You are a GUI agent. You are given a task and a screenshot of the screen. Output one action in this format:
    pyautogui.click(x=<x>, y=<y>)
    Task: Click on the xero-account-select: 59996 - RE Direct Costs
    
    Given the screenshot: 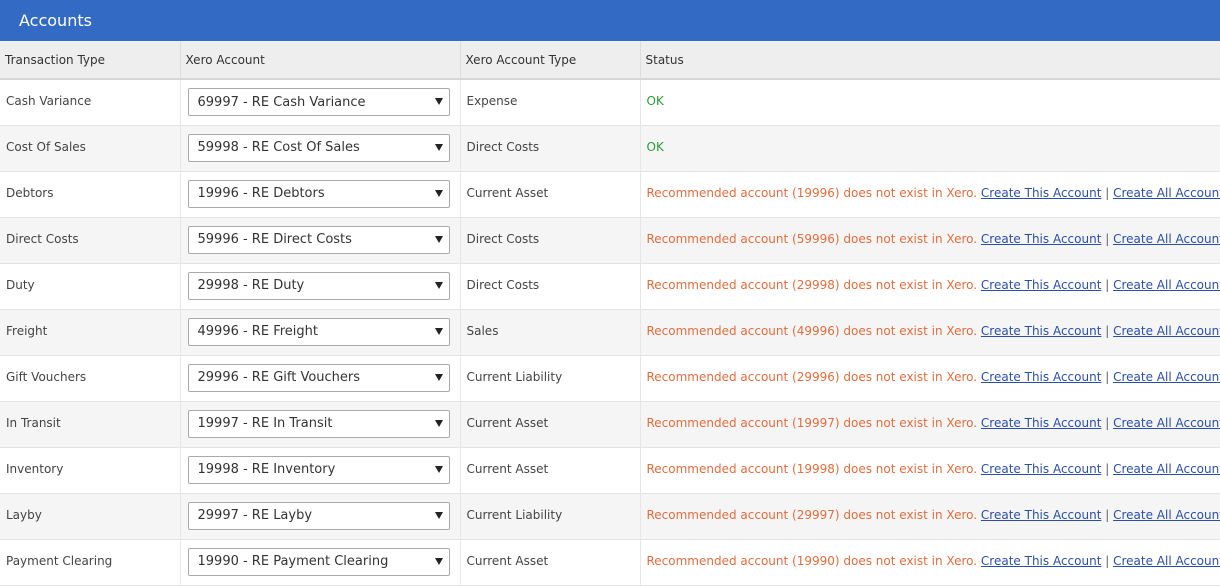 What is the action you would take?
    pyautogui.click(x=319, y=240)
    